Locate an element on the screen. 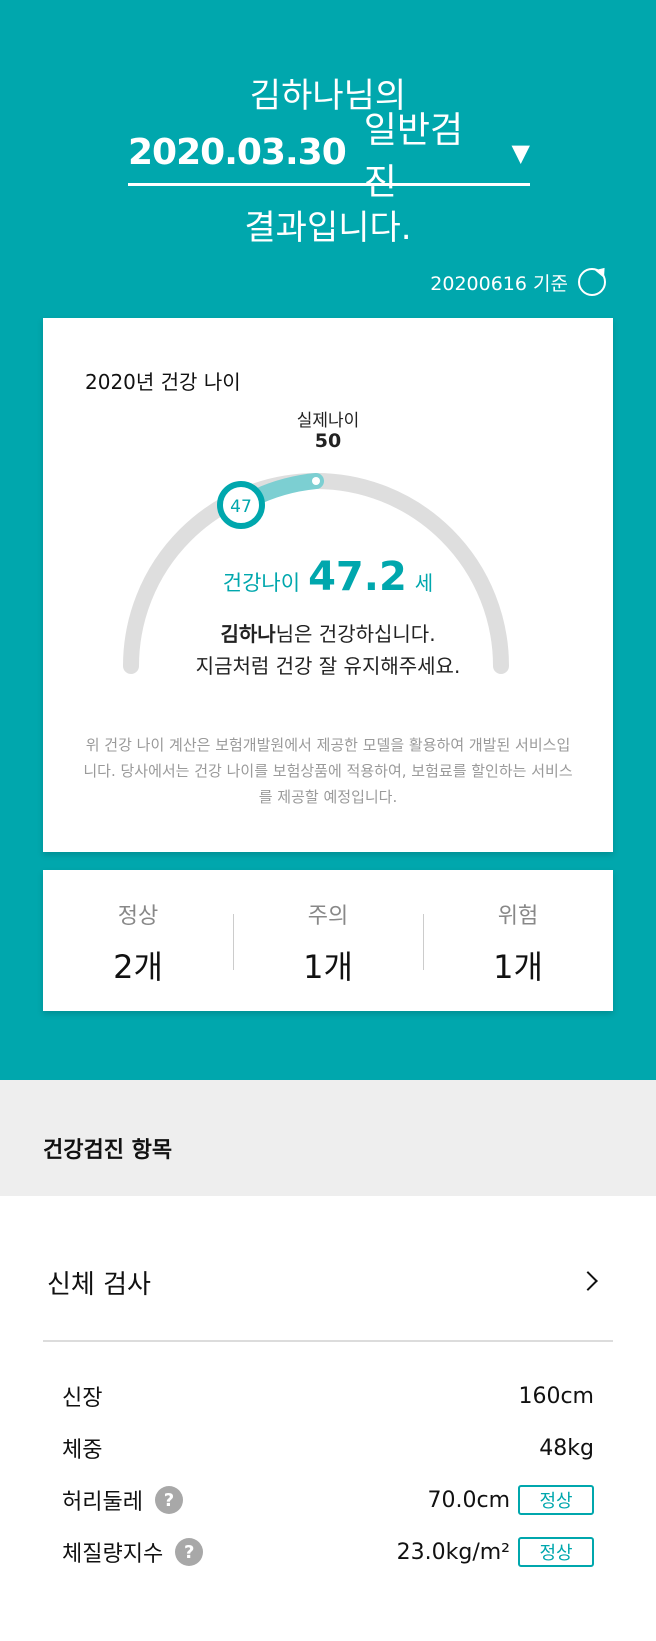 The width and height of the screenshot is (656, 1641). normal-count: 정상 2개 is located at coordinates (138, 940).